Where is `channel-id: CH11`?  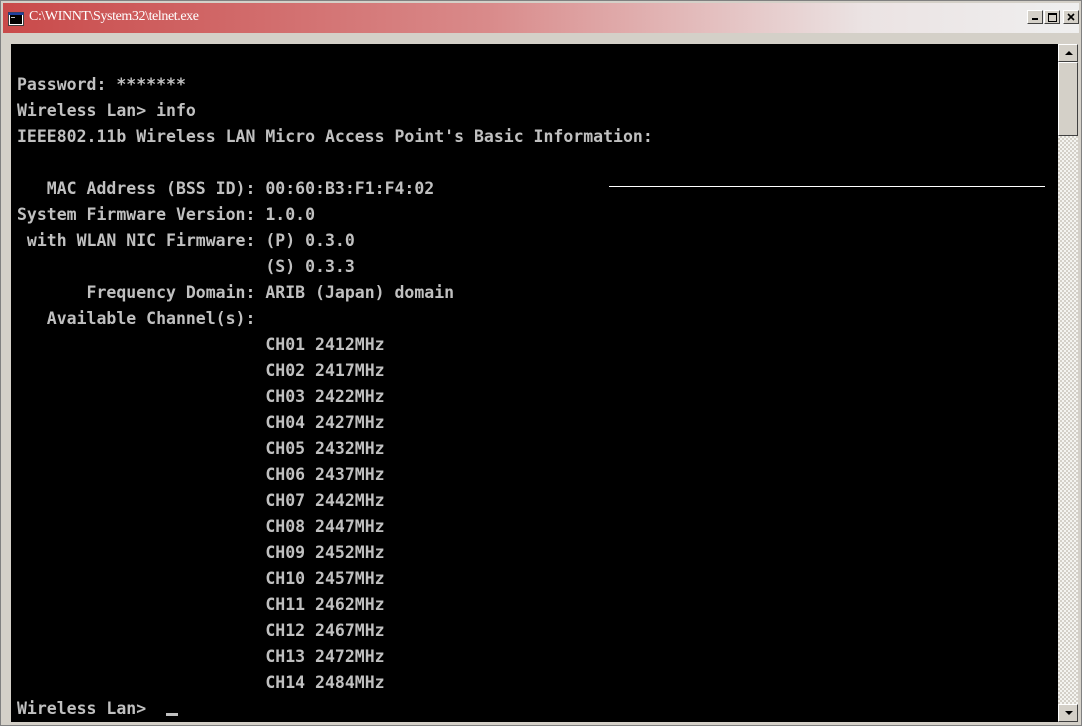
channel-id: CH11 is located at coordinates (285, 604).